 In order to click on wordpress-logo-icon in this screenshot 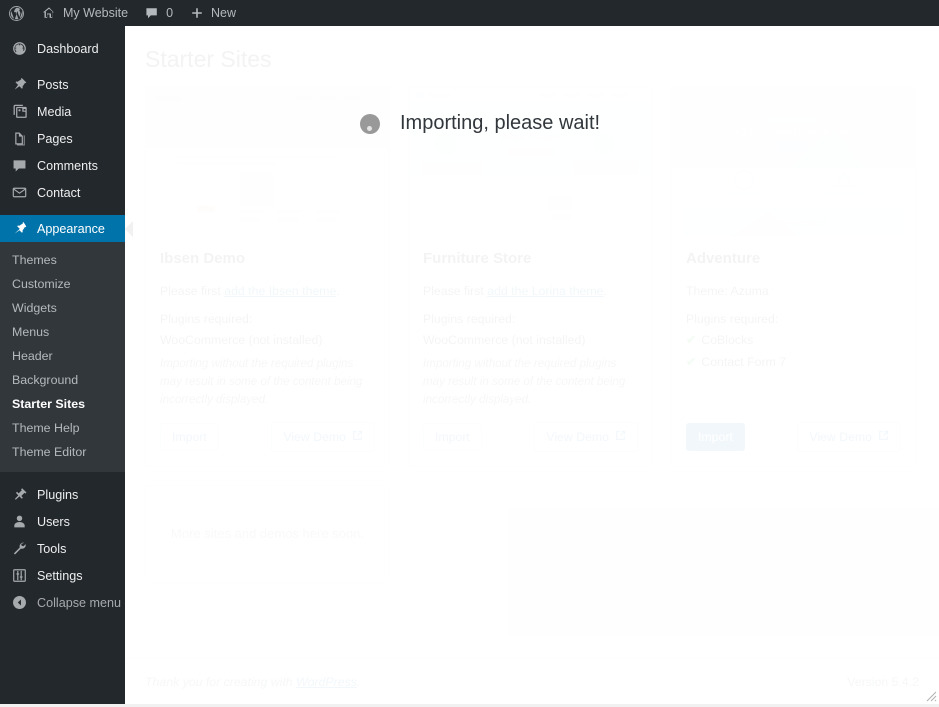, I will do `click(16, 13)`.